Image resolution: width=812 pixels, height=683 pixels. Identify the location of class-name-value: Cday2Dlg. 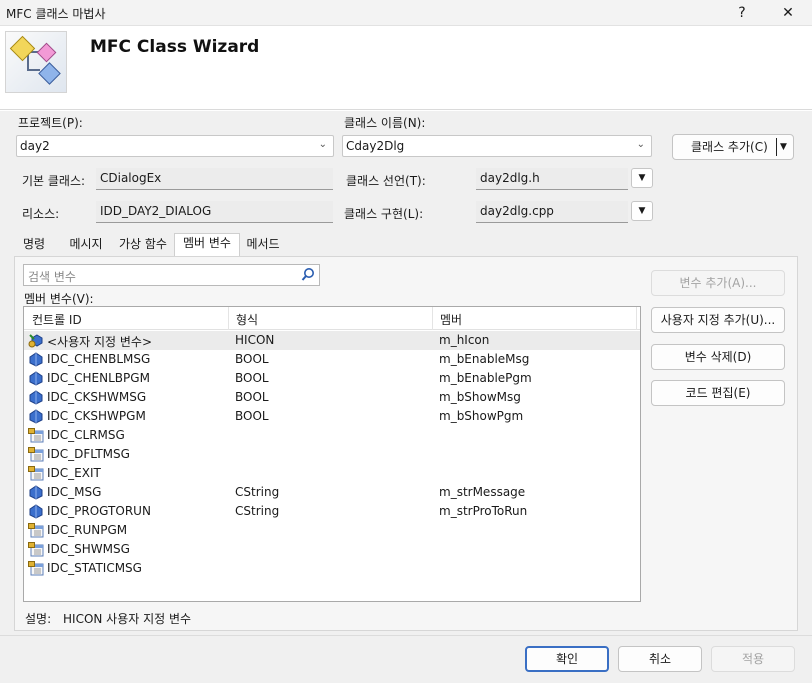
(375, 146).